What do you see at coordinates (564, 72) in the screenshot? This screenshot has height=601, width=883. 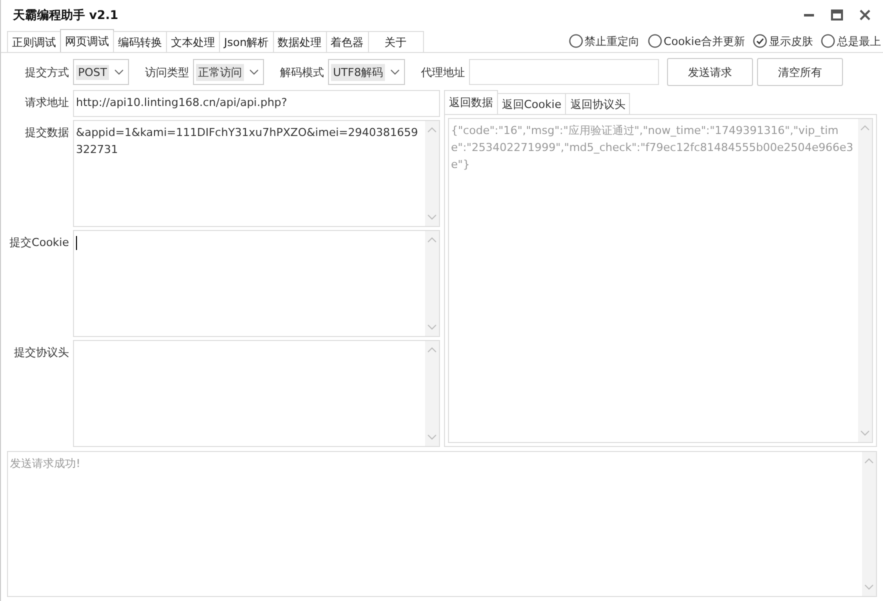 I see `proxy-field` at bounding box center [564, 72].